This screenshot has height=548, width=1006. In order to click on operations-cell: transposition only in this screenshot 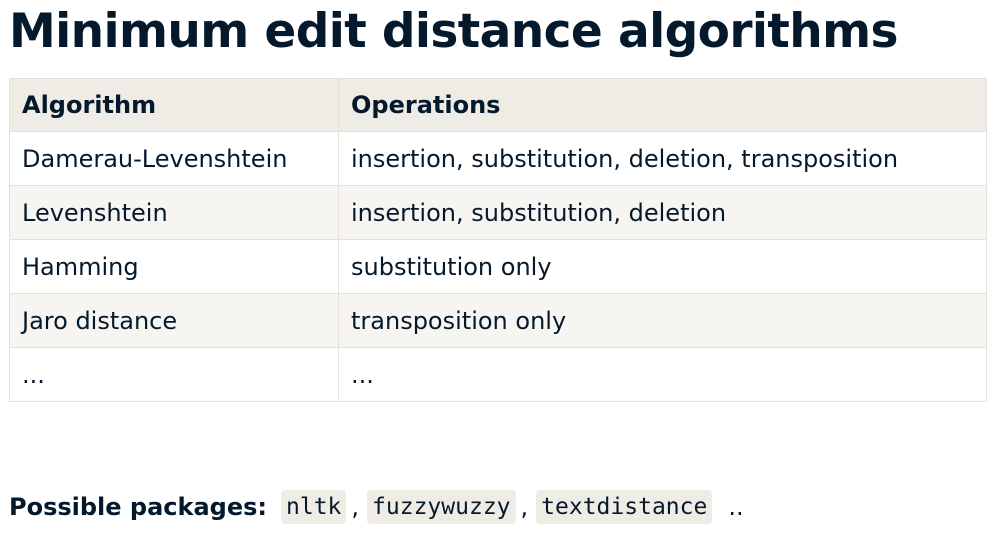, I will do `click(662, 320)`.